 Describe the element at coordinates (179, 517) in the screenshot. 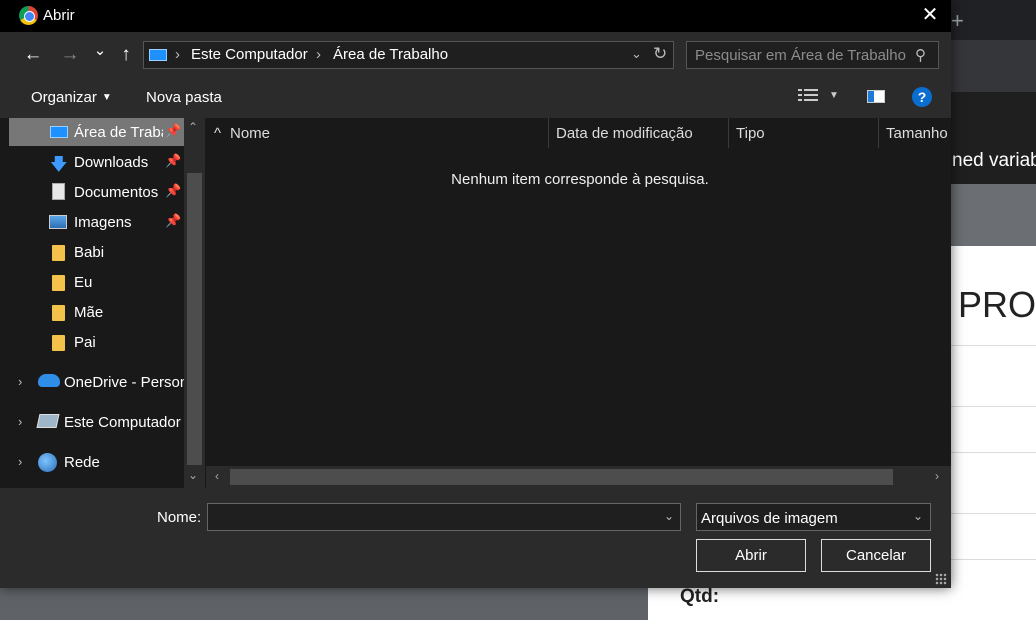

I see `filename-label: Nome:` at that location.